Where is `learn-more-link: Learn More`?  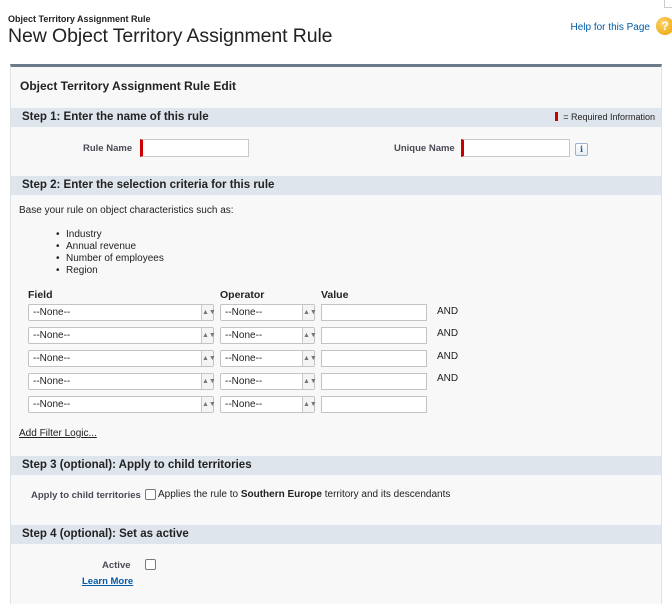 learn-more-link: Learn More is located at coordinates (107, 581).